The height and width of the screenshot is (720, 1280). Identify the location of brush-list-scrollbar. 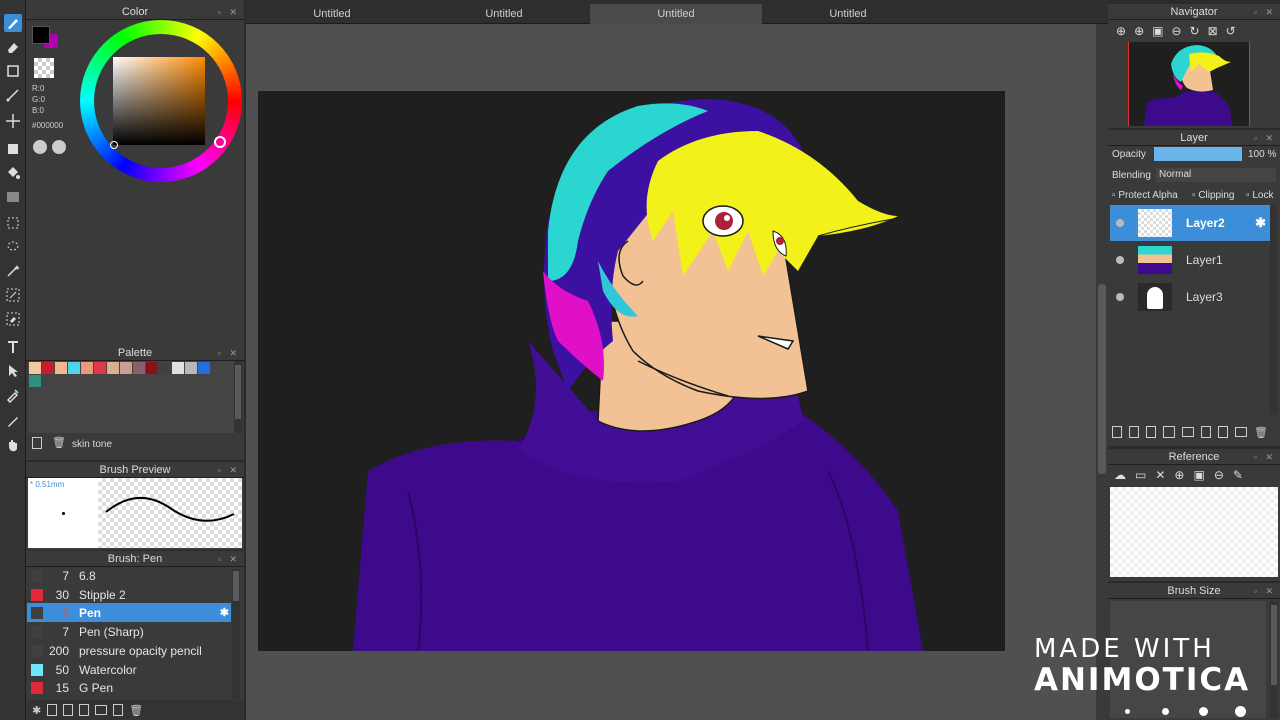
(236, 634).